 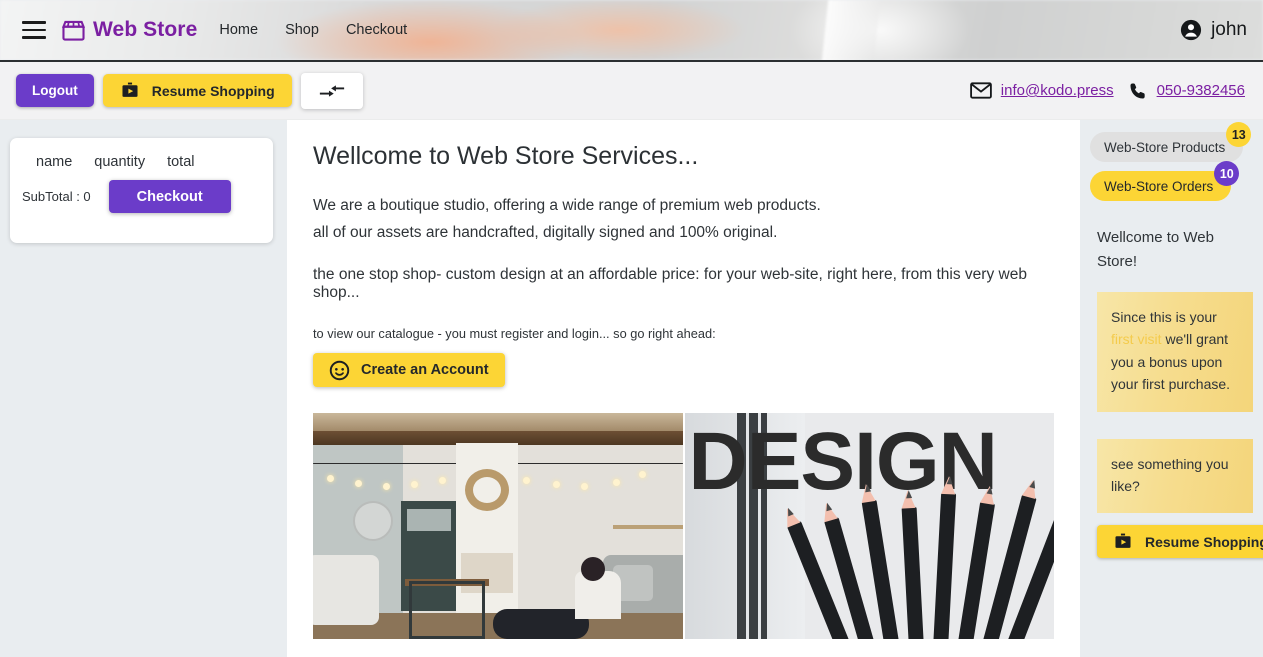 What do you see at coordinates (980, 90) in the screenshot?
I see `mail-icon` at bounding box center [980, 90].